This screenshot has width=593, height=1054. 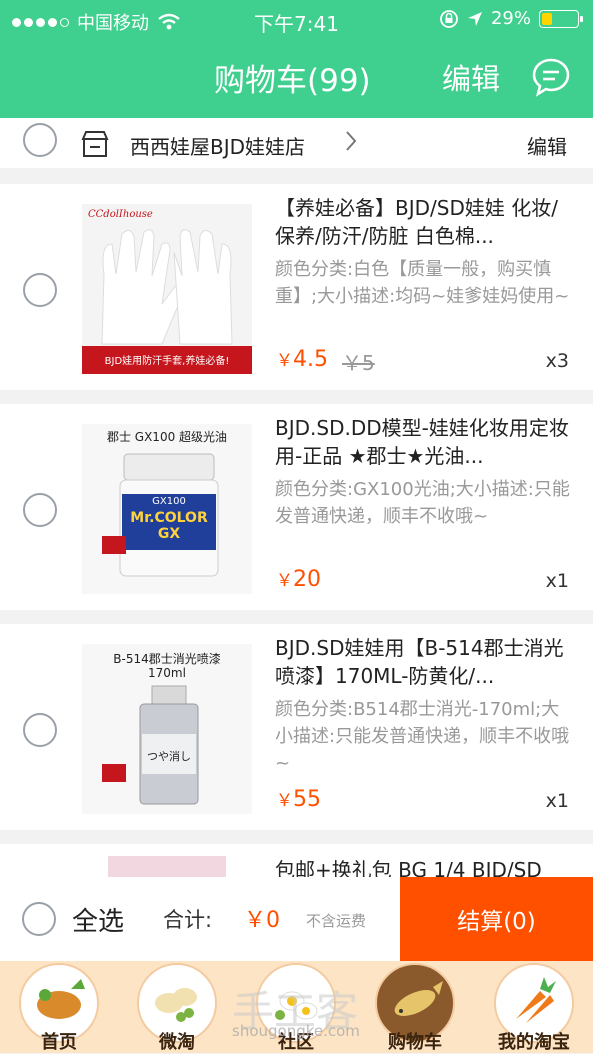 What do you see at coordinates (425, 736) in the screenshot?
I see `item-sku: 颜色分类:B514郡士消光-170ml;大小描述:只能发普通快递，顺丰不收哦~` at bounding box center [425, 736].